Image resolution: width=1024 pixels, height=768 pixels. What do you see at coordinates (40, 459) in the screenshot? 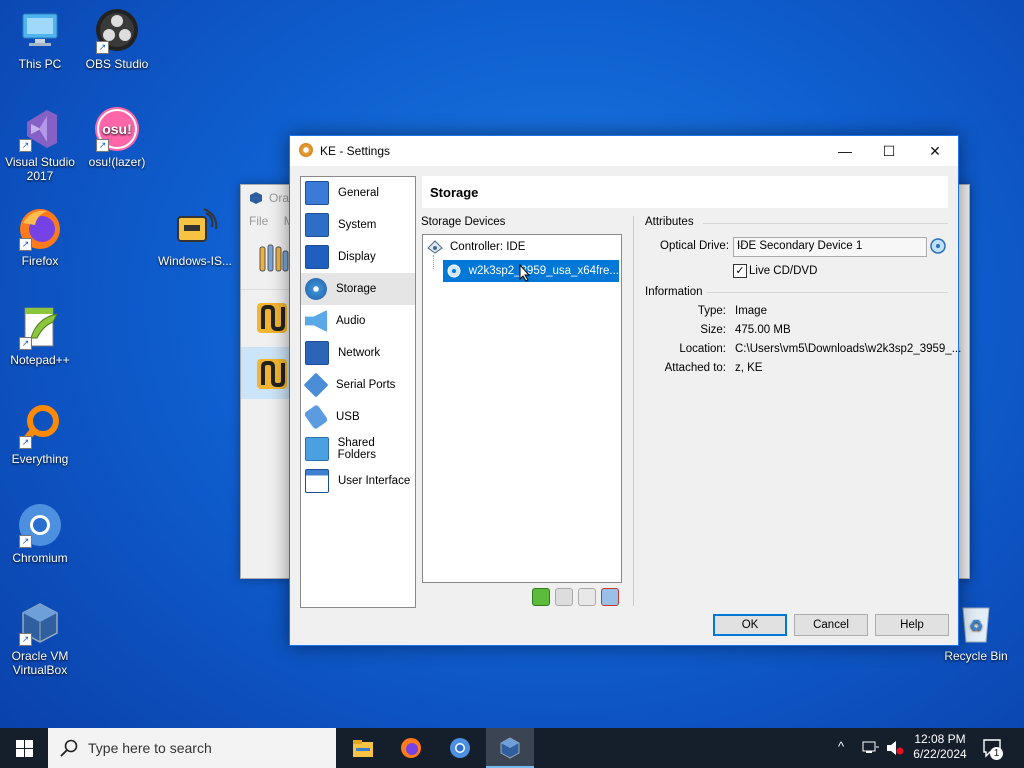
I see `desktop-icon-label: Everything` at bounding box center [40, 459].